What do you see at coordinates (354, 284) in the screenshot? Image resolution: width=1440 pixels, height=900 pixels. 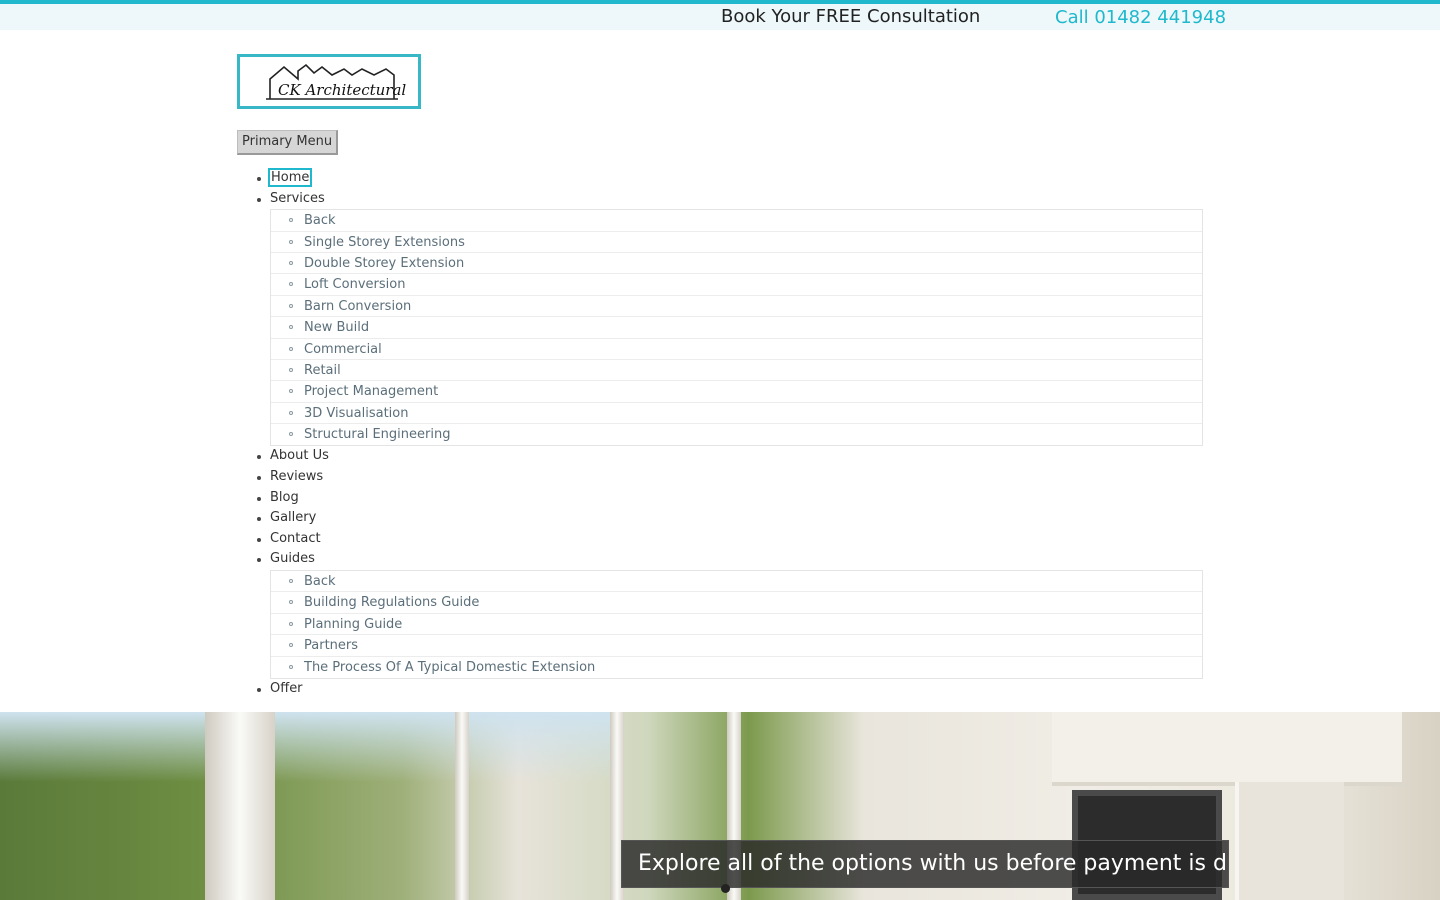 I see `submenu-link-loft: Loft Conversion` at bounding box center [354, 284].